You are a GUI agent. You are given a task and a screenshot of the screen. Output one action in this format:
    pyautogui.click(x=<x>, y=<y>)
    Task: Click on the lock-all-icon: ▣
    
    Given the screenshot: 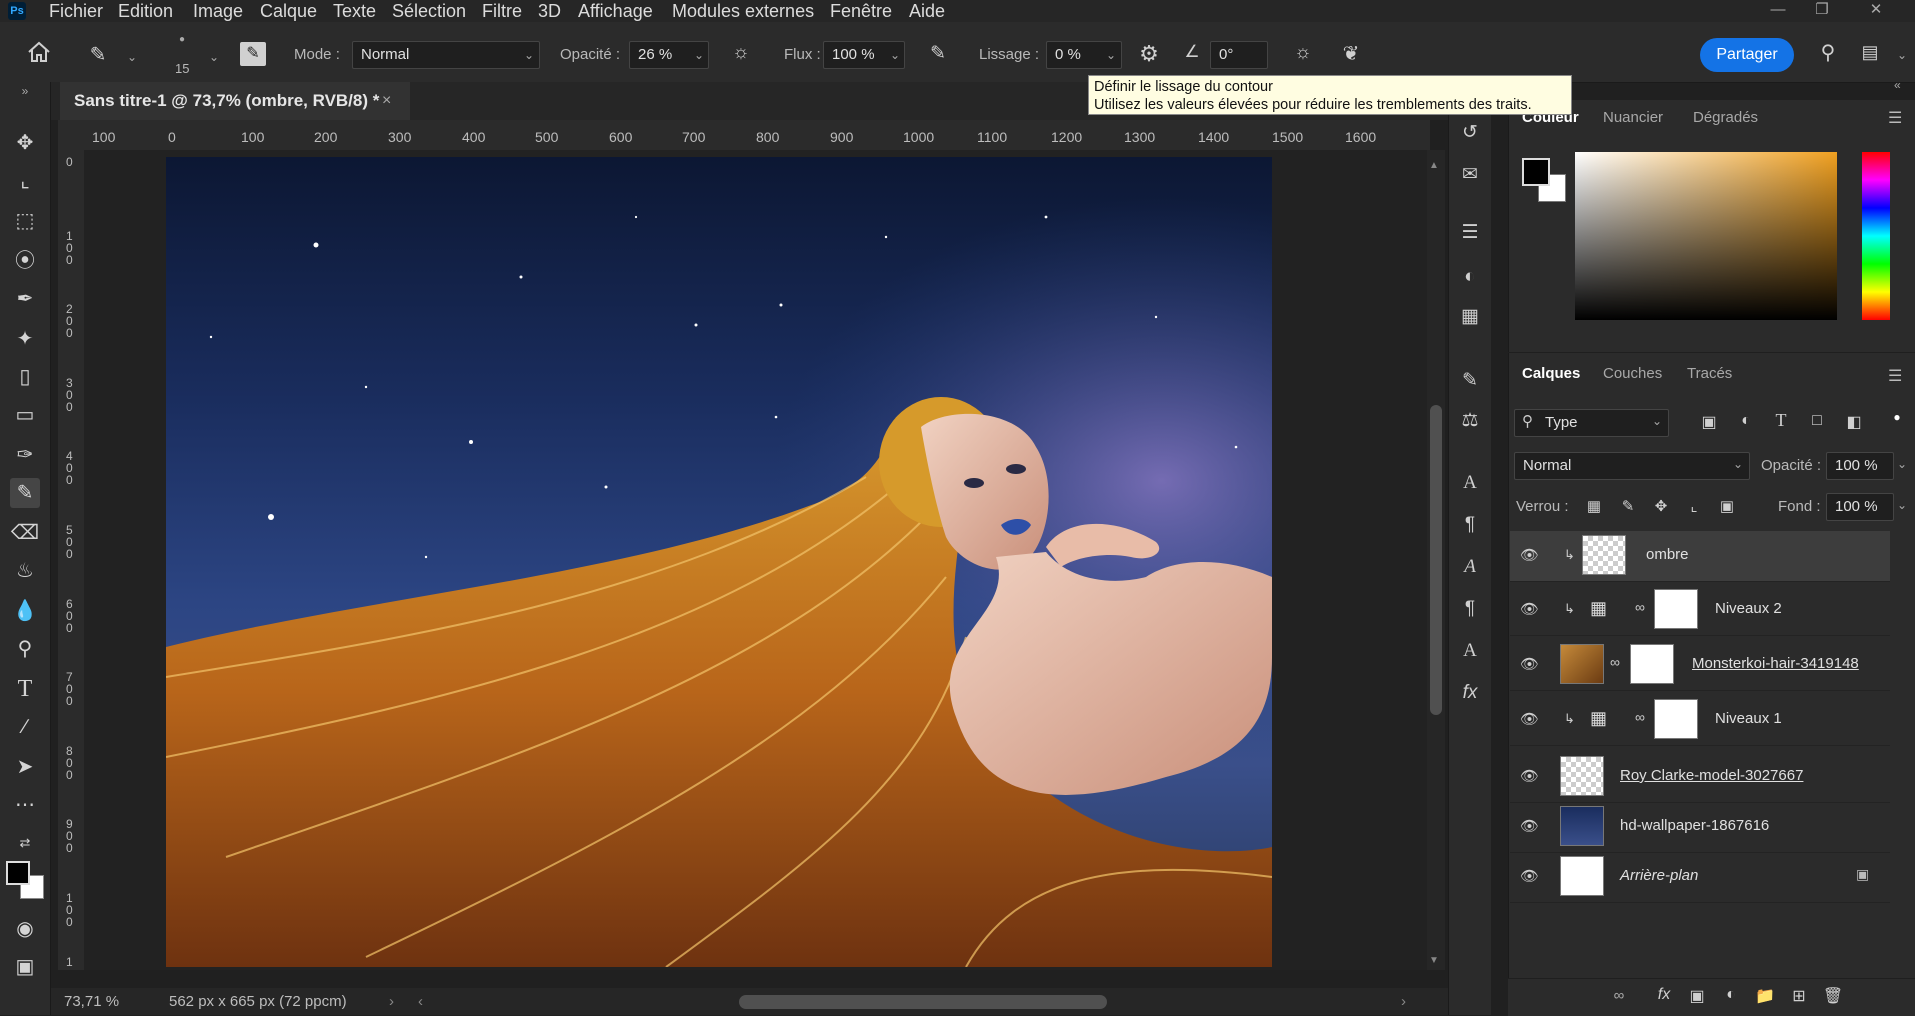 What is the action you would take?
    pyautogui.click(x=1727, y=506)
    